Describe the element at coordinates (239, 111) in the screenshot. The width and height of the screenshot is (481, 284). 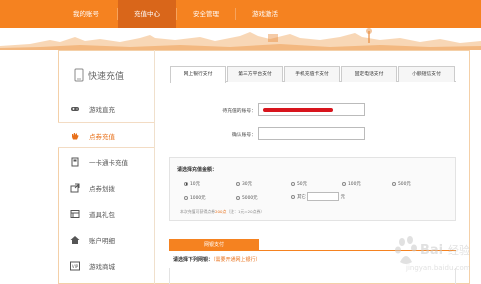
I see `account-label: 待充值的账号：` at that location.